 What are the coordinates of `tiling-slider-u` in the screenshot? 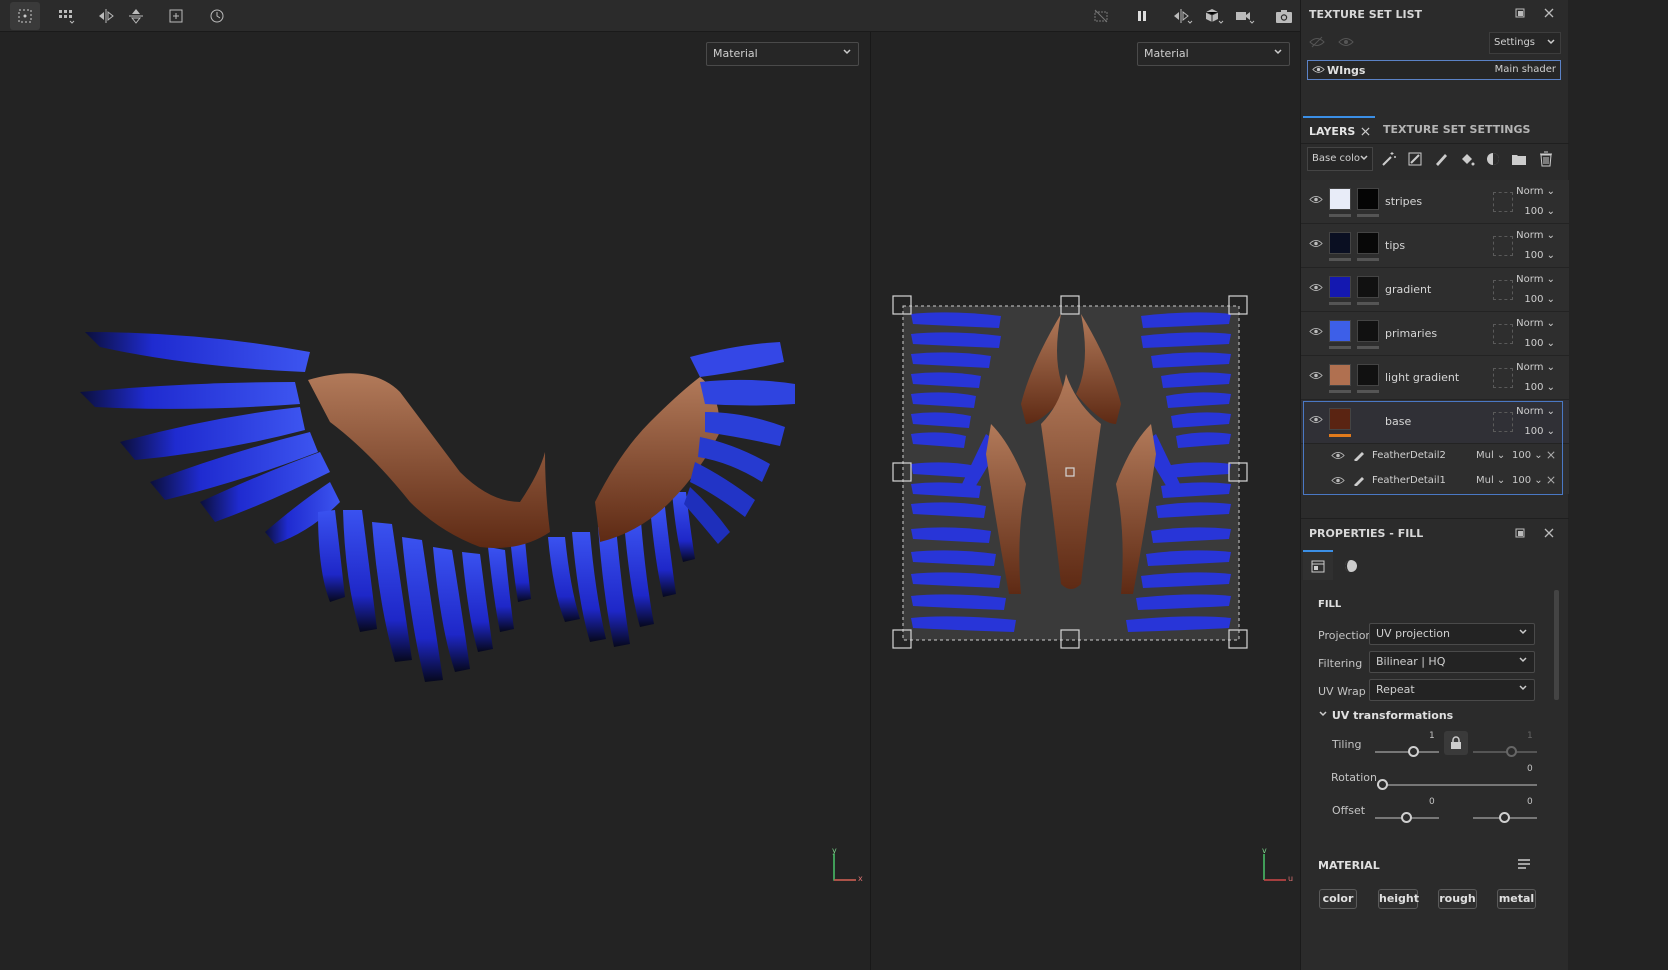 It's located at (1407, 752).